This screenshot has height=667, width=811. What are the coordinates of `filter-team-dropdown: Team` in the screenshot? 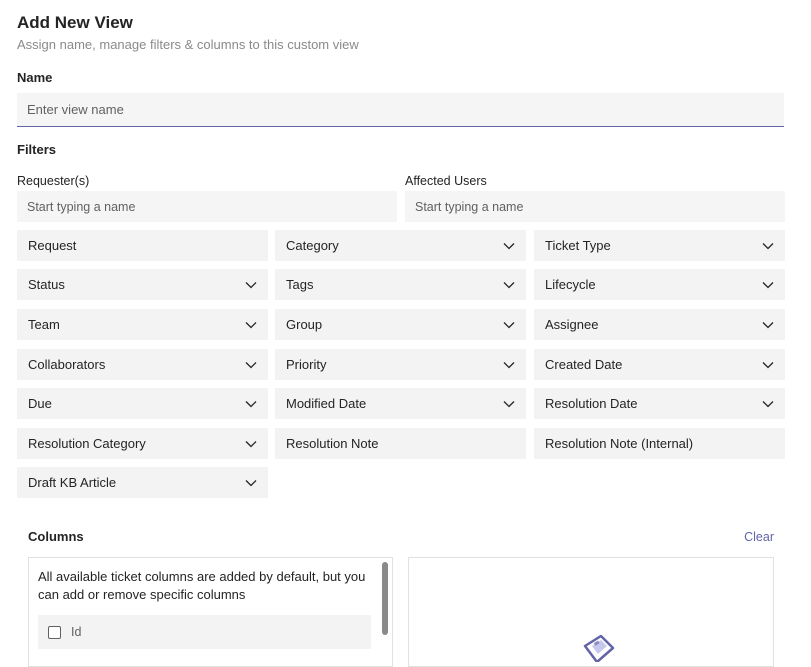 It's located at (142, 324).